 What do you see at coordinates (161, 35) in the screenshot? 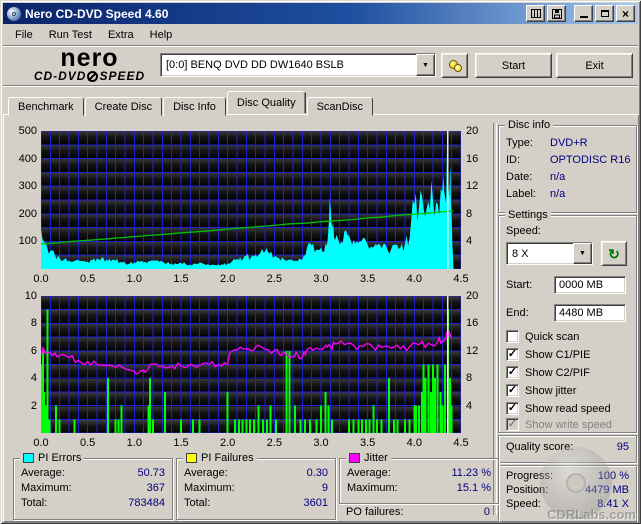
I see `menu-help: Help` at bounding box center [161, 35].